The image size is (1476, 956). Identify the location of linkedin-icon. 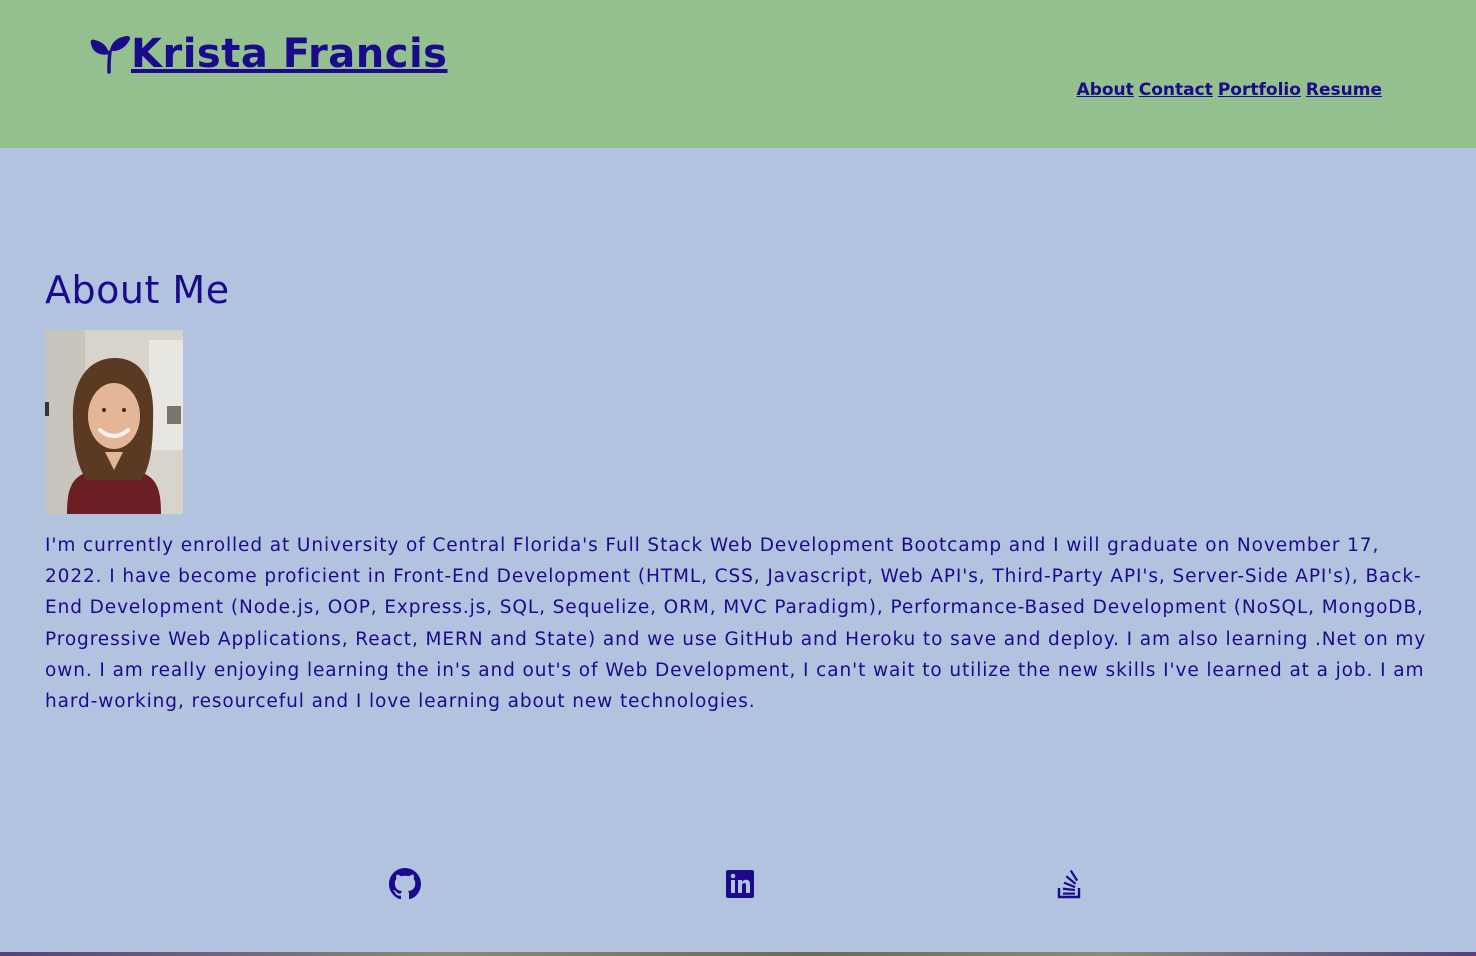
(740, 884).